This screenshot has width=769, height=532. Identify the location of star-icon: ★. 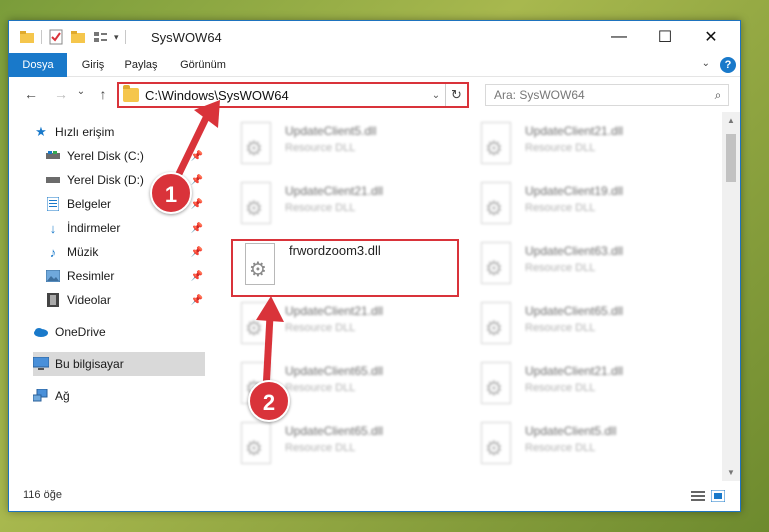
(41, 131).